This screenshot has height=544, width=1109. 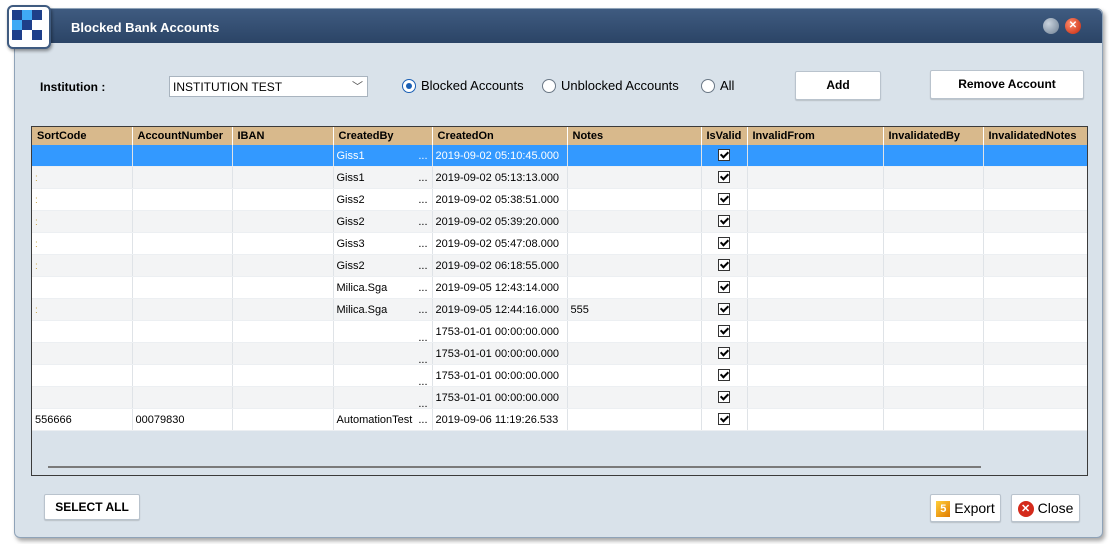 I want to click on cell-created-on: 2019-09-05 12:44:16.000, so click(x=500, y=309).